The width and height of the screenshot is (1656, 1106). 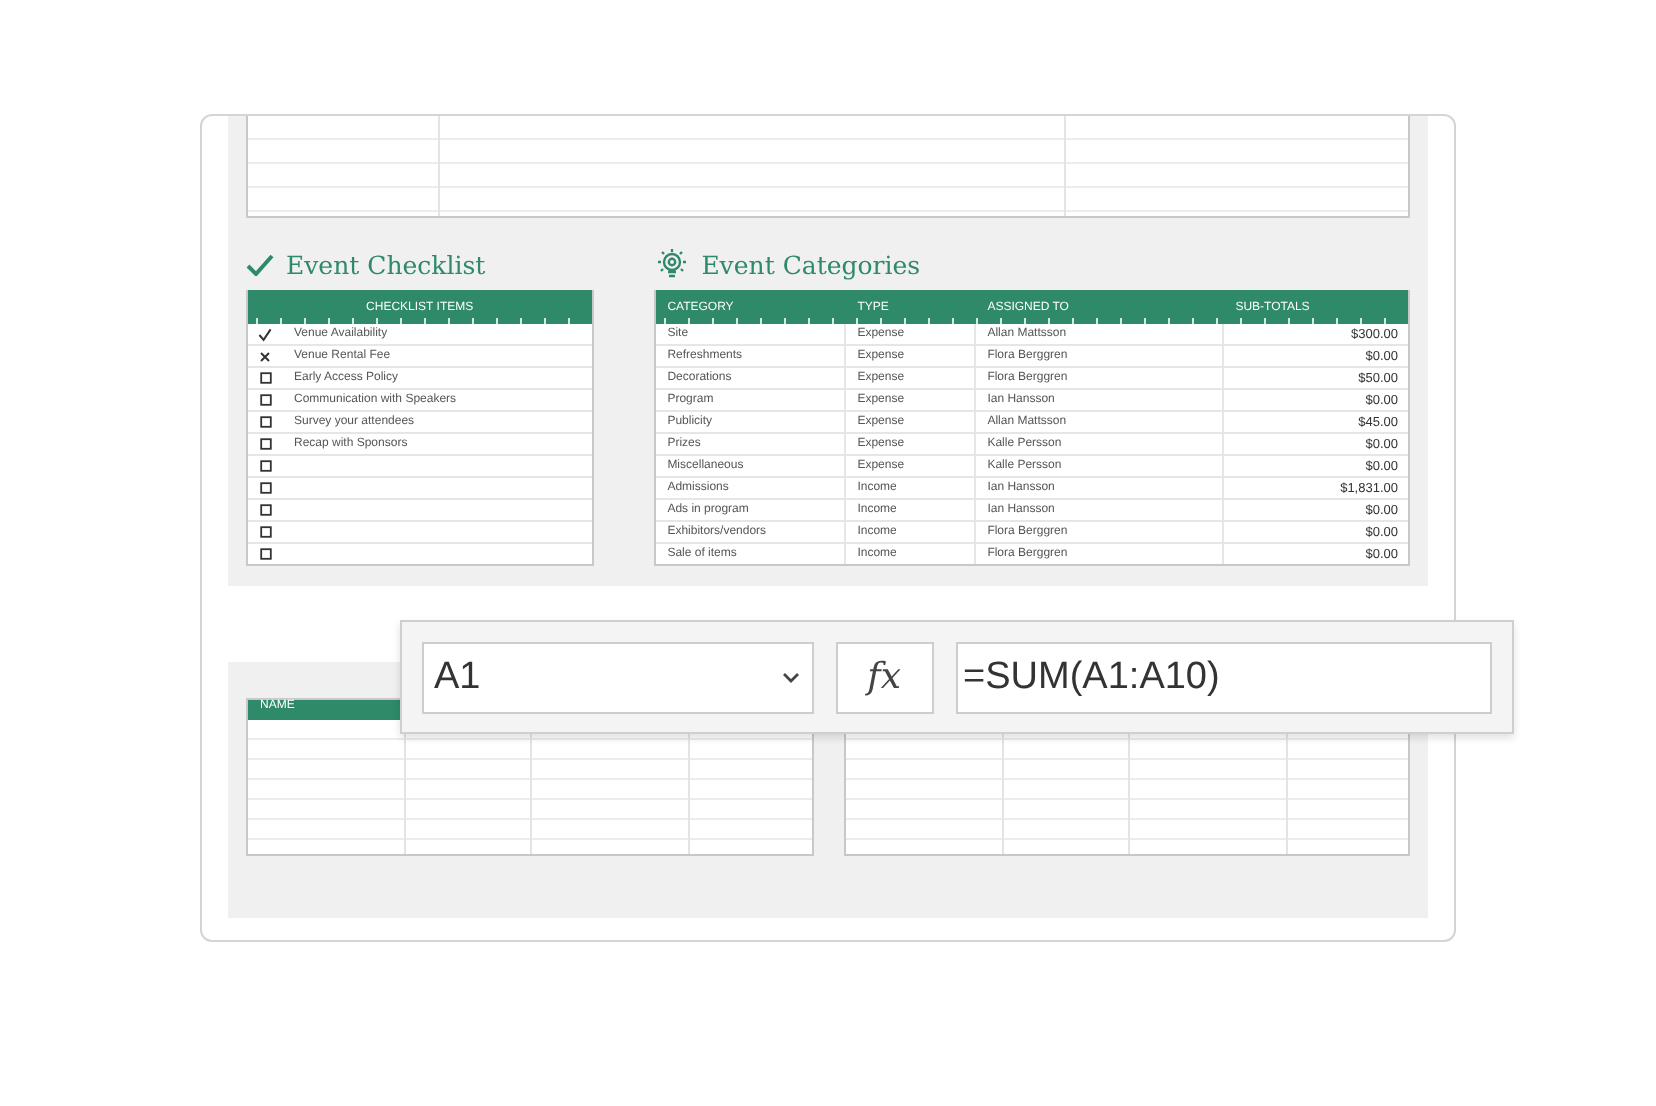 I want to click on section-title: Event Categories, so click(x=811, y=264).